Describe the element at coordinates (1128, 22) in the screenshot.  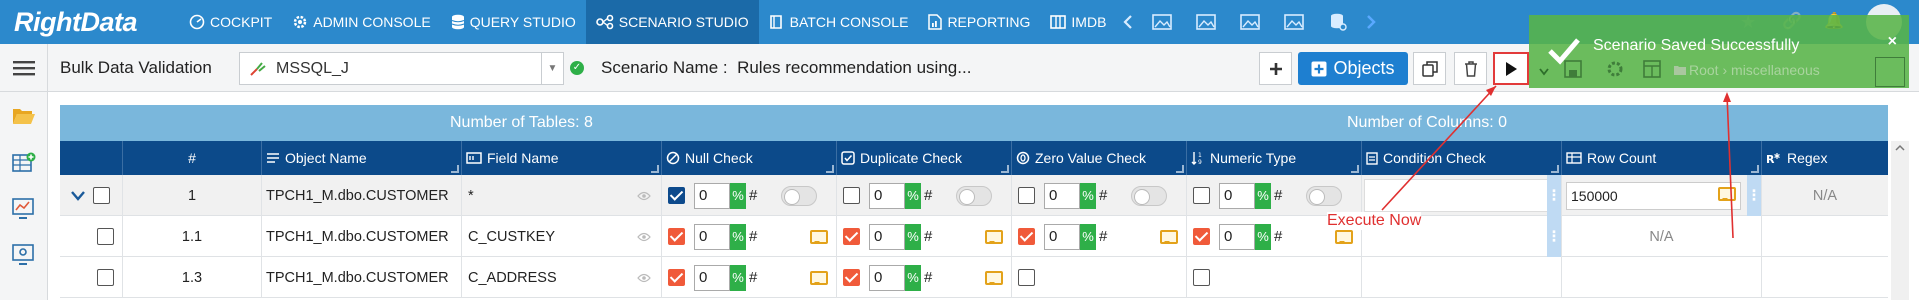
I see `nav-prev-icon` at that location.